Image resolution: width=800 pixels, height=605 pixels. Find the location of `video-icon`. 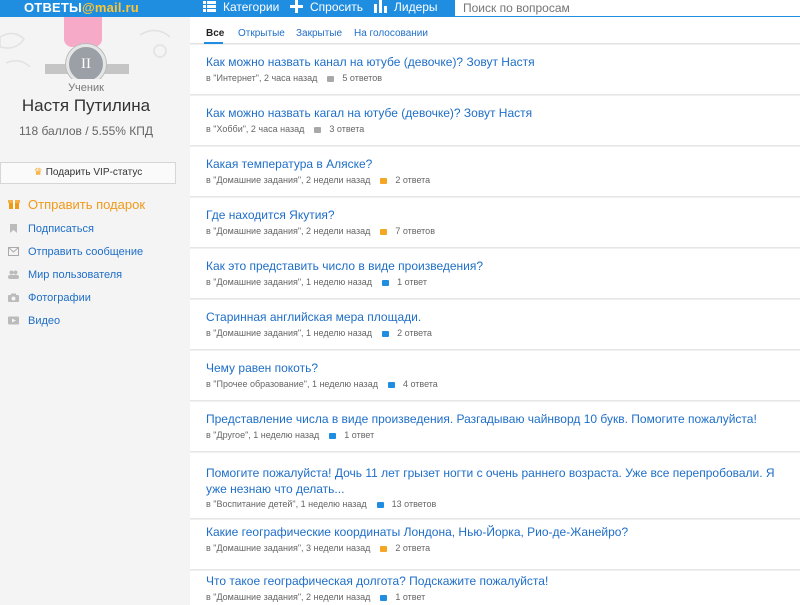

video-icon is located at coordinates (13, 320).